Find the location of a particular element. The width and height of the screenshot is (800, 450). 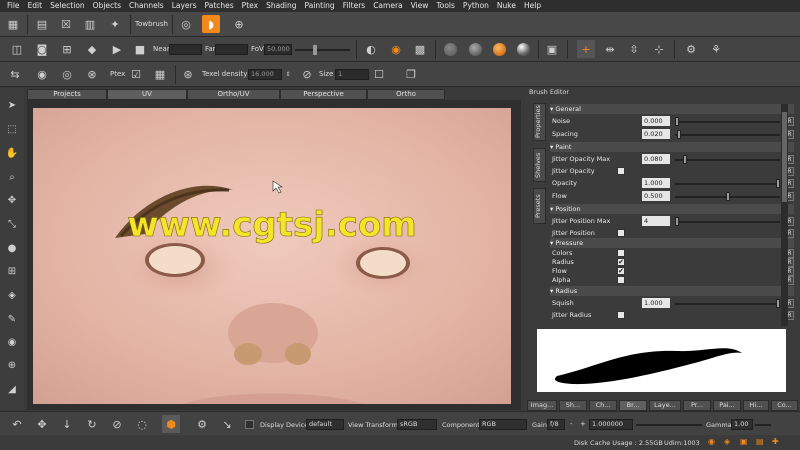

gamma-value-field: 1.00 is located at coordinates (742, 424).